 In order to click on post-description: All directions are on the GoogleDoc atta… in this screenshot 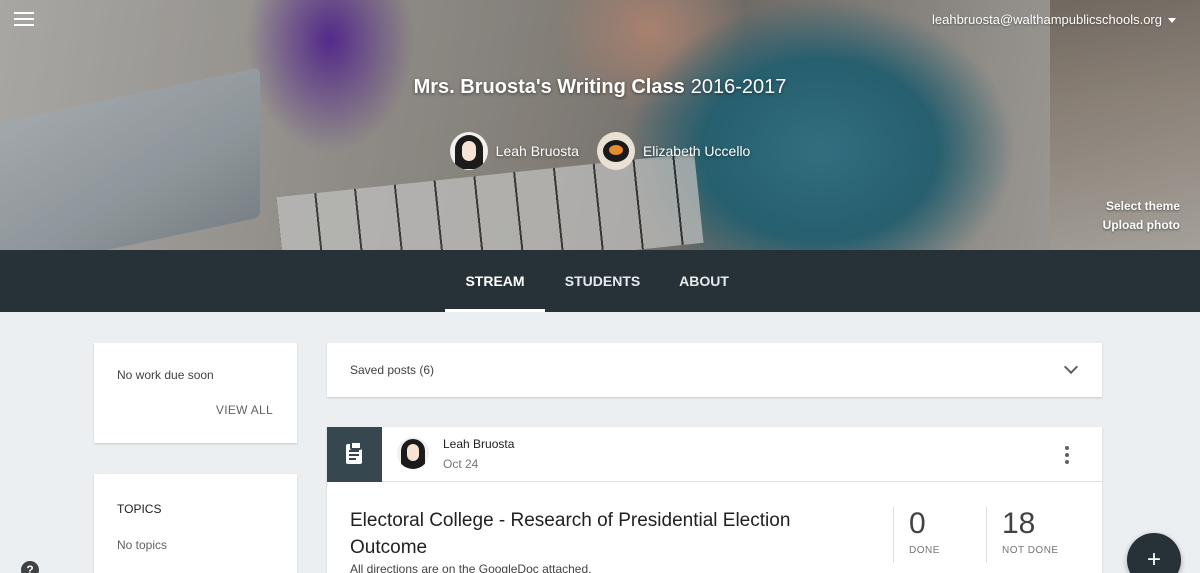, I will do `click(471, 567)`.